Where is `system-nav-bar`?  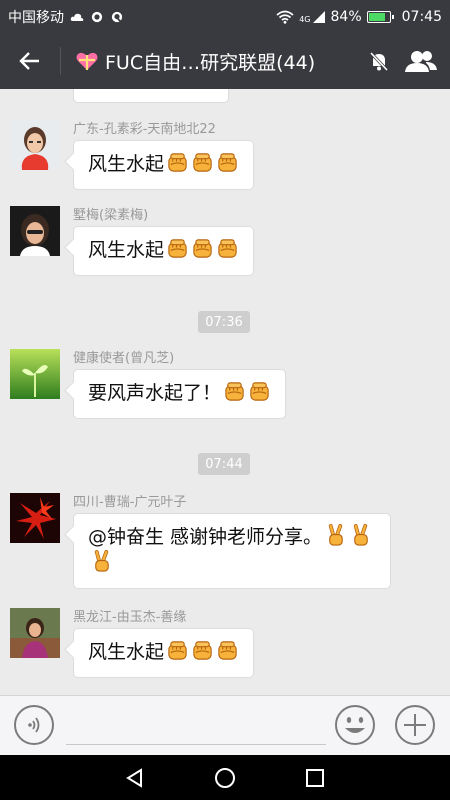
system-nav-bar is located at coordinates (225, 777).